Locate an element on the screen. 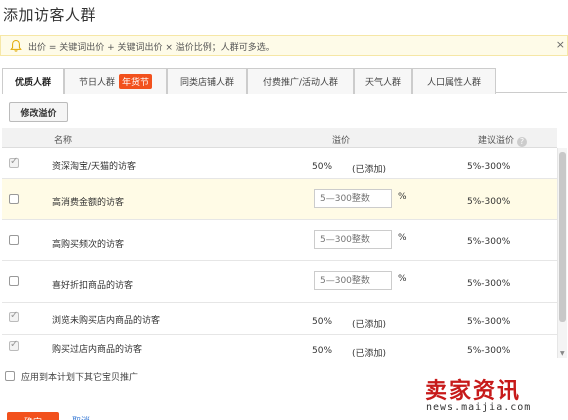 This screenshot has height=420, width=568. scroll-down-icon: ▼ is located at coordinates (562, 353).